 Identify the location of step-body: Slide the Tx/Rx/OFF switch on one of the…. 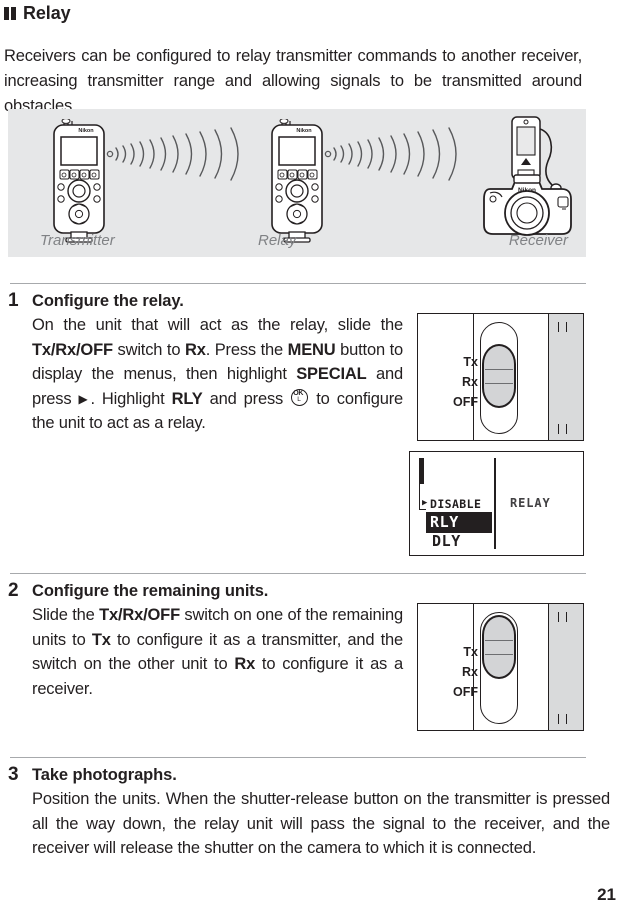
(217, 652).